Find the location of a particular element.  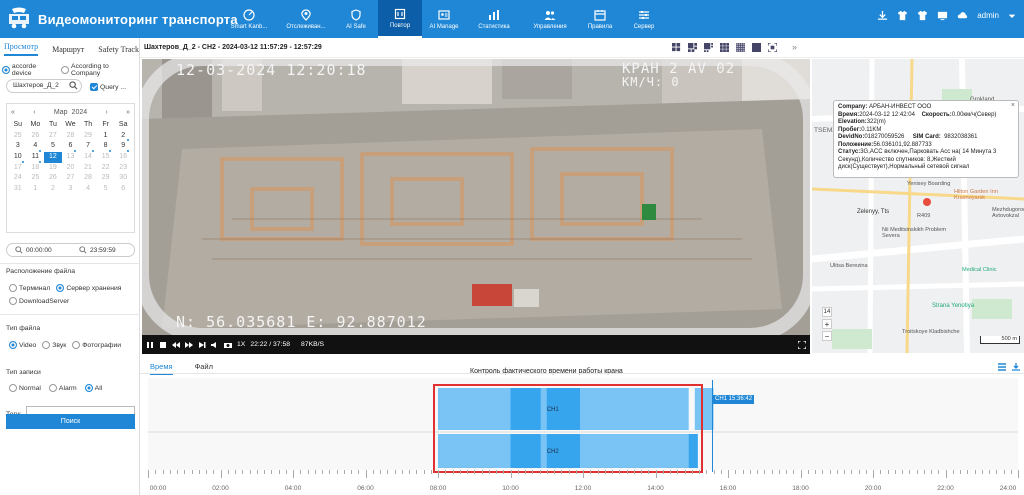

nav-item-6: Управления is located at coordinates (550, 19).